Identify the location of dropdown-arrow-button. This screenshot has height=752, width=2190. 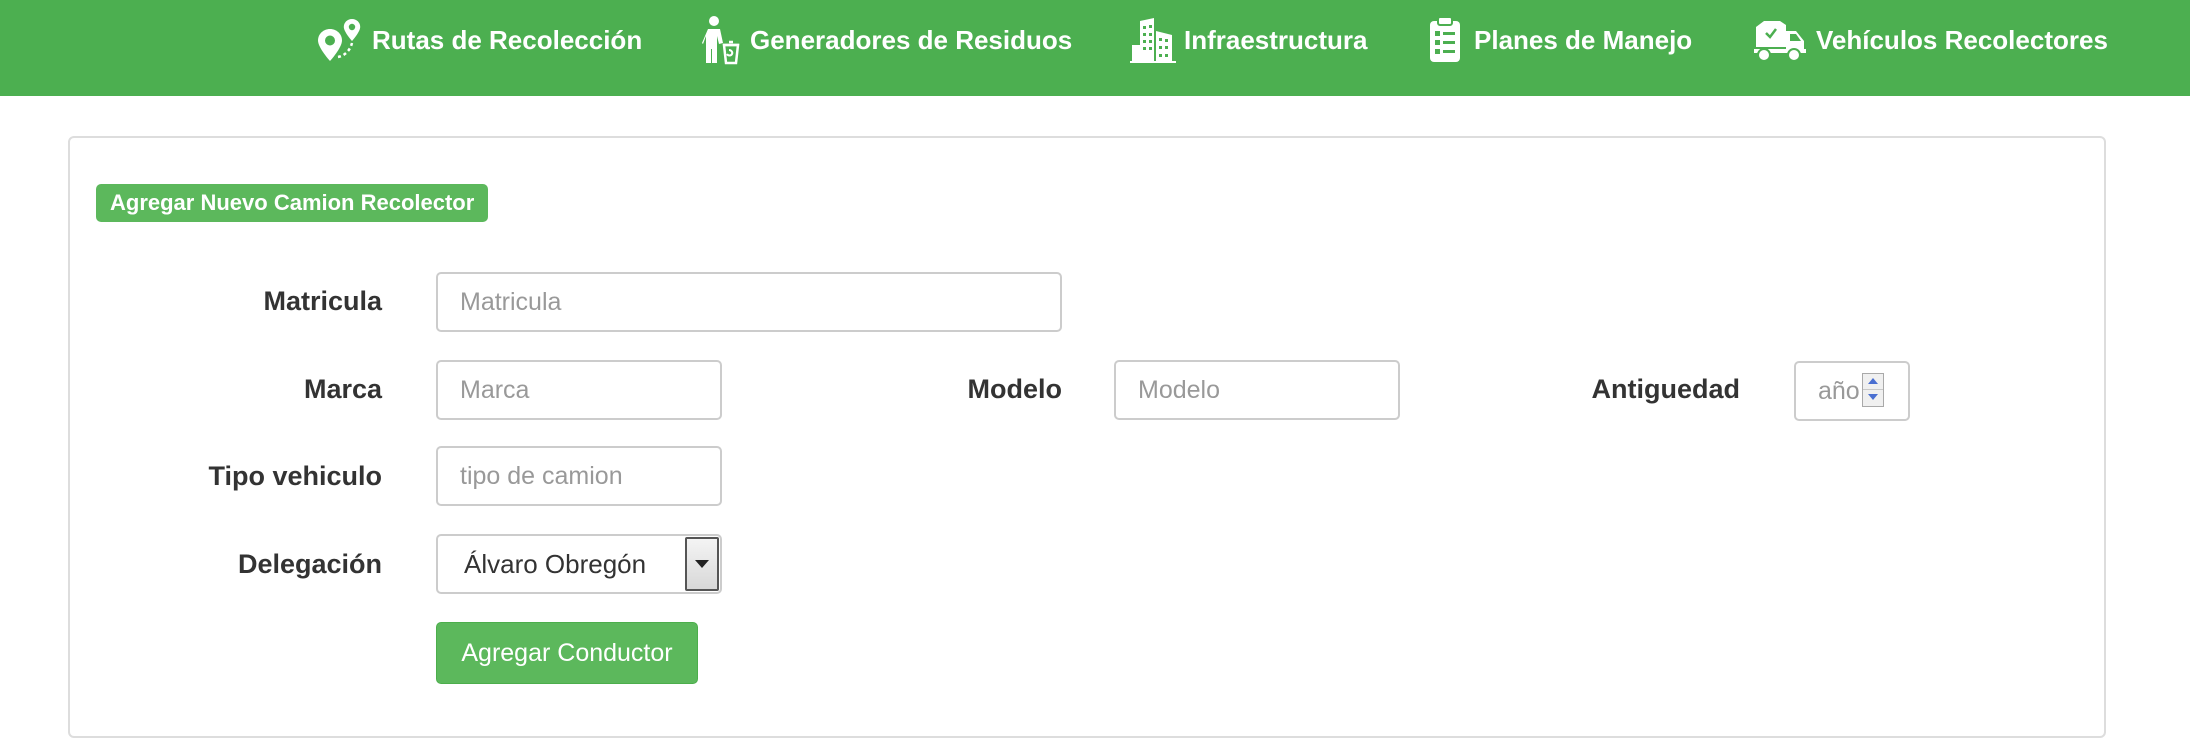
(702, 564).